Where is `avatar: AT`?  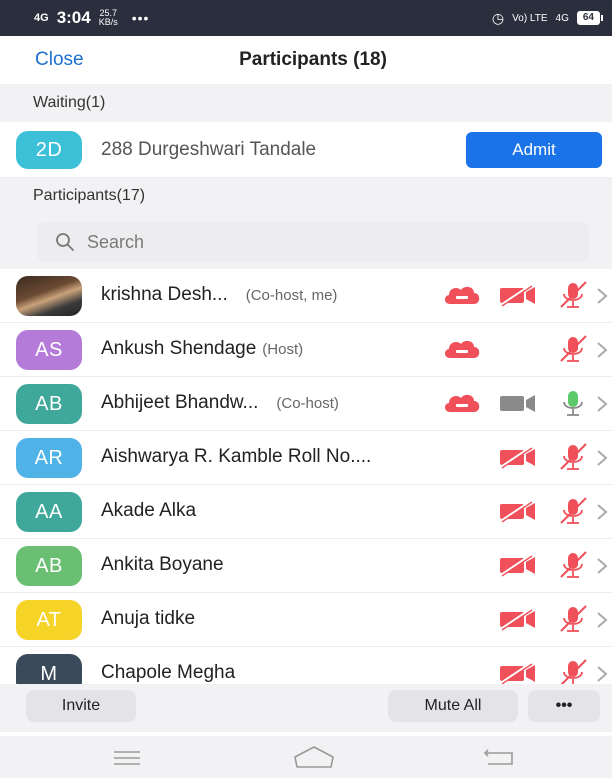 avatar: AT is located at coordinates (49, 620).